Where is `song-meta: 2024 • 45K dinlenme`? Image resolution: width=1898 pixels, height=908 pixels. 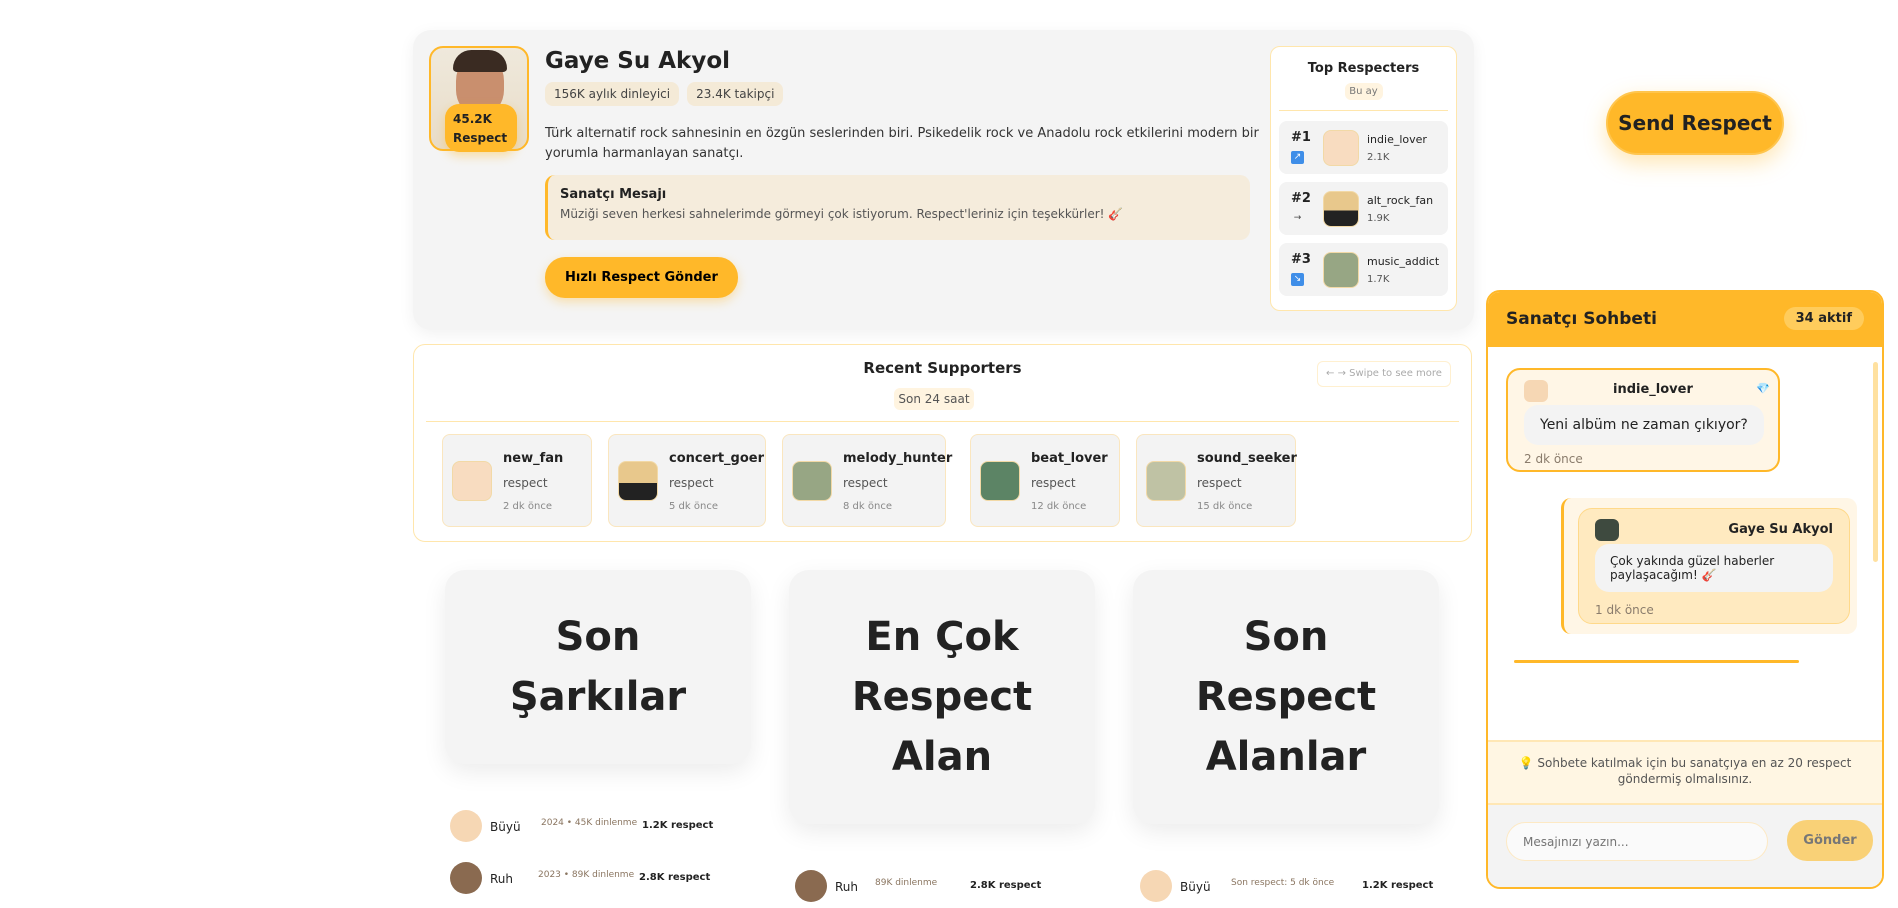 song-meta: 2024 • 45K dinlenme is located at coordinates (589, 823).